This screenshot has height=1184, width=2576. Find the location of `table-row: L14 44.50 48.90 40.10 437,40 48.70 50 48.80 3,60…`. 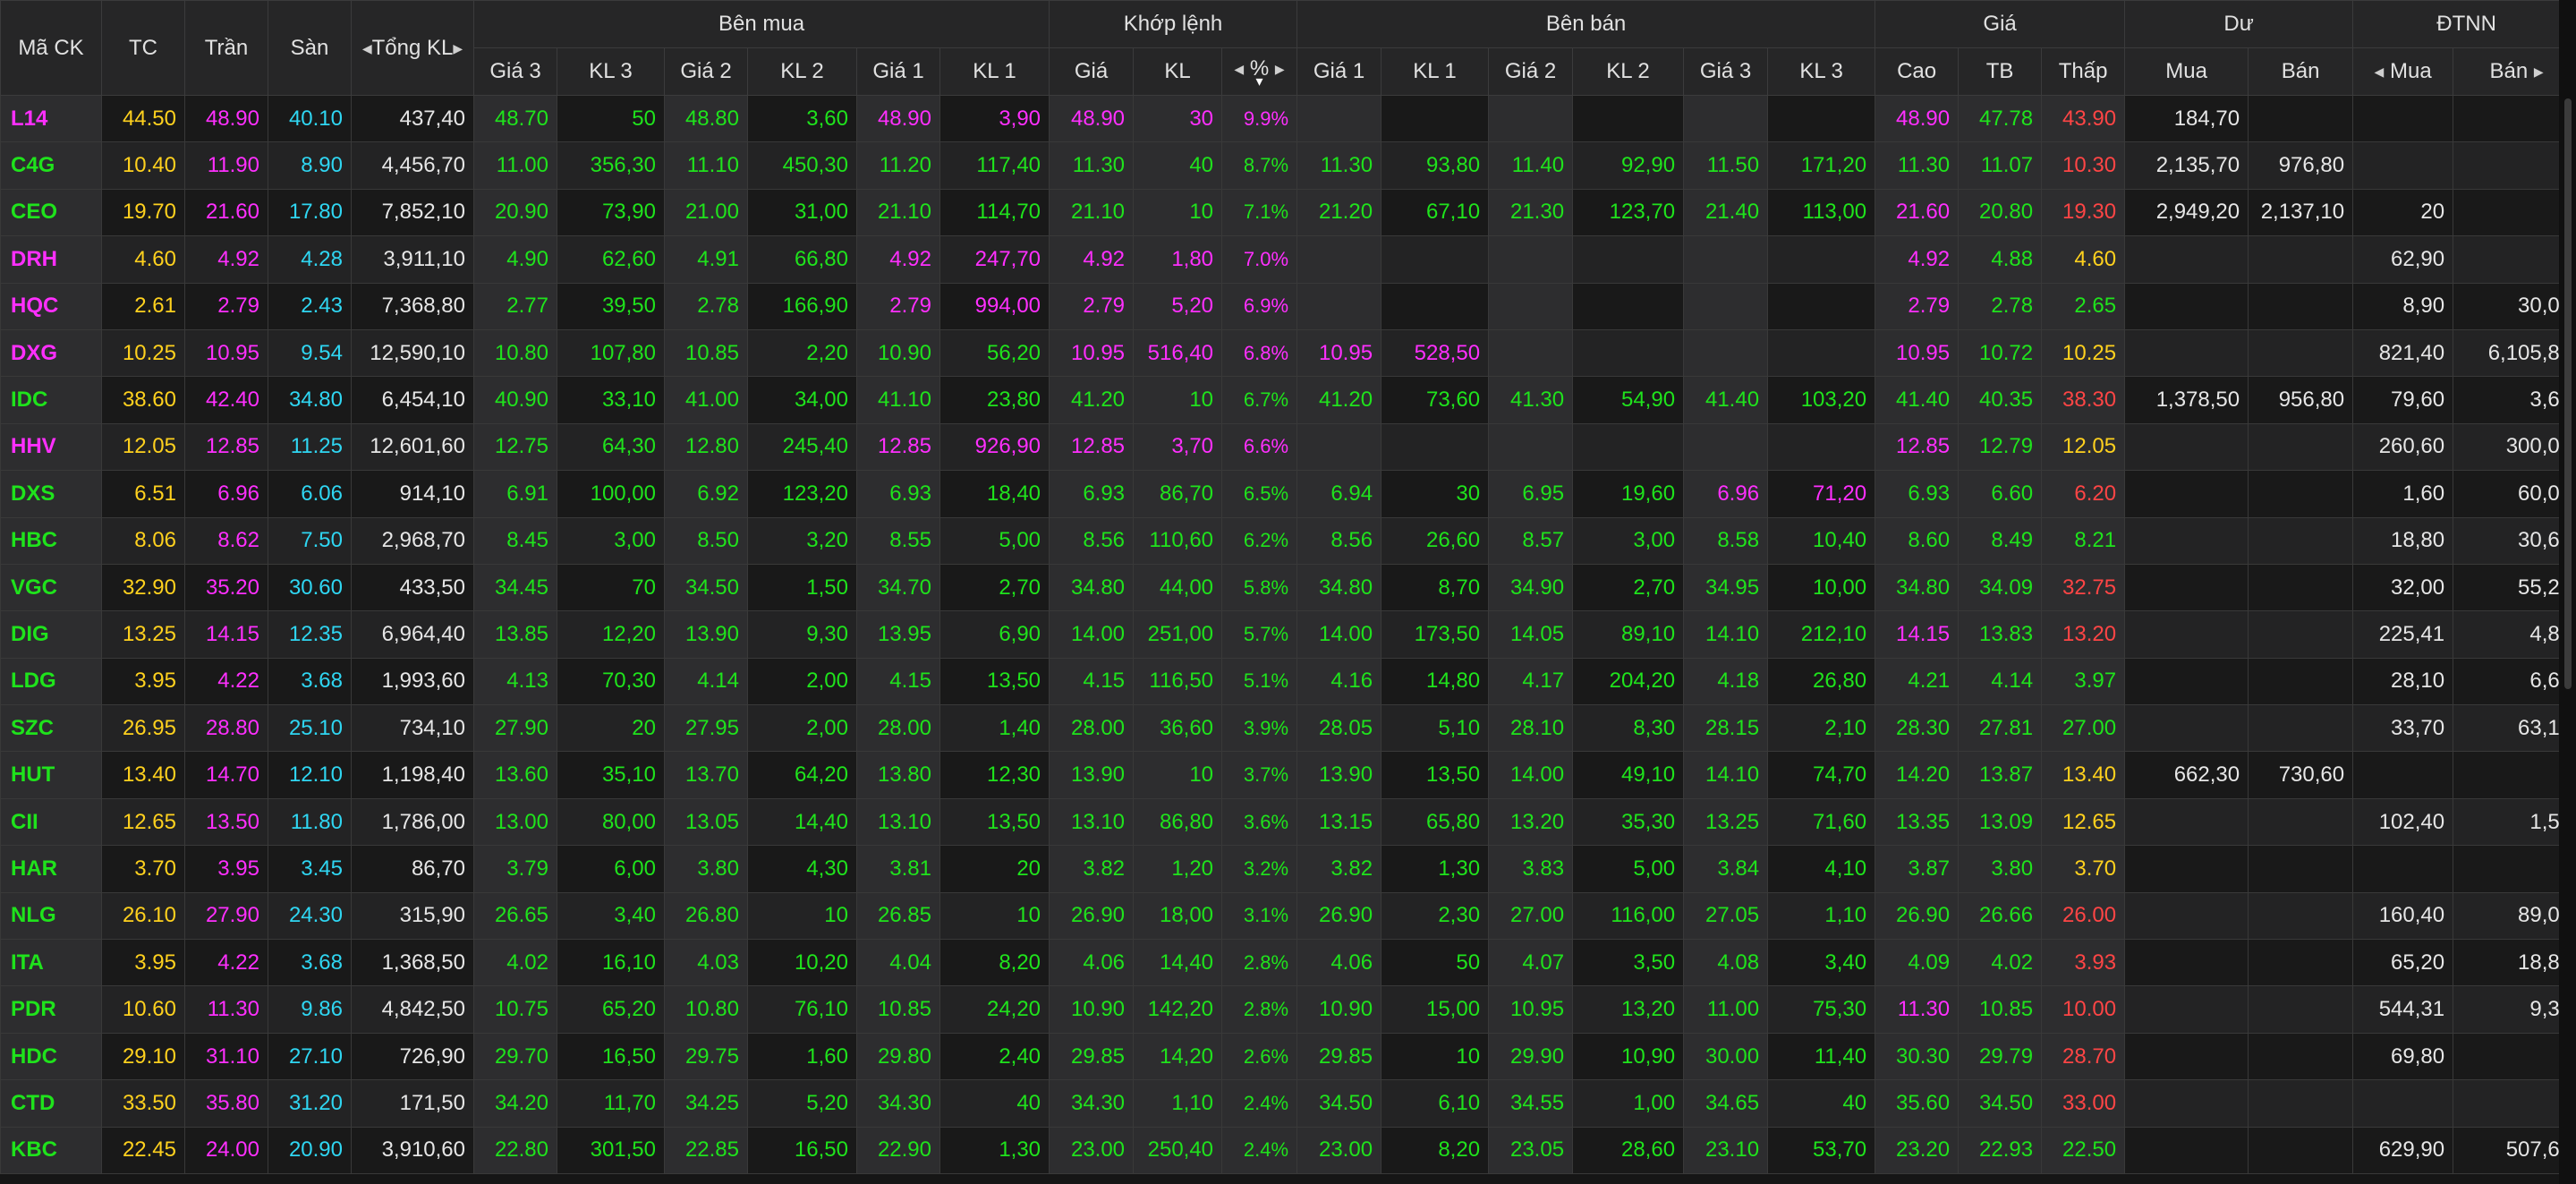

table-row: L14 44.50 48.90 40.10 437,40 48.70 50 48.80 3,60… is located at coordinates (1288, 118).